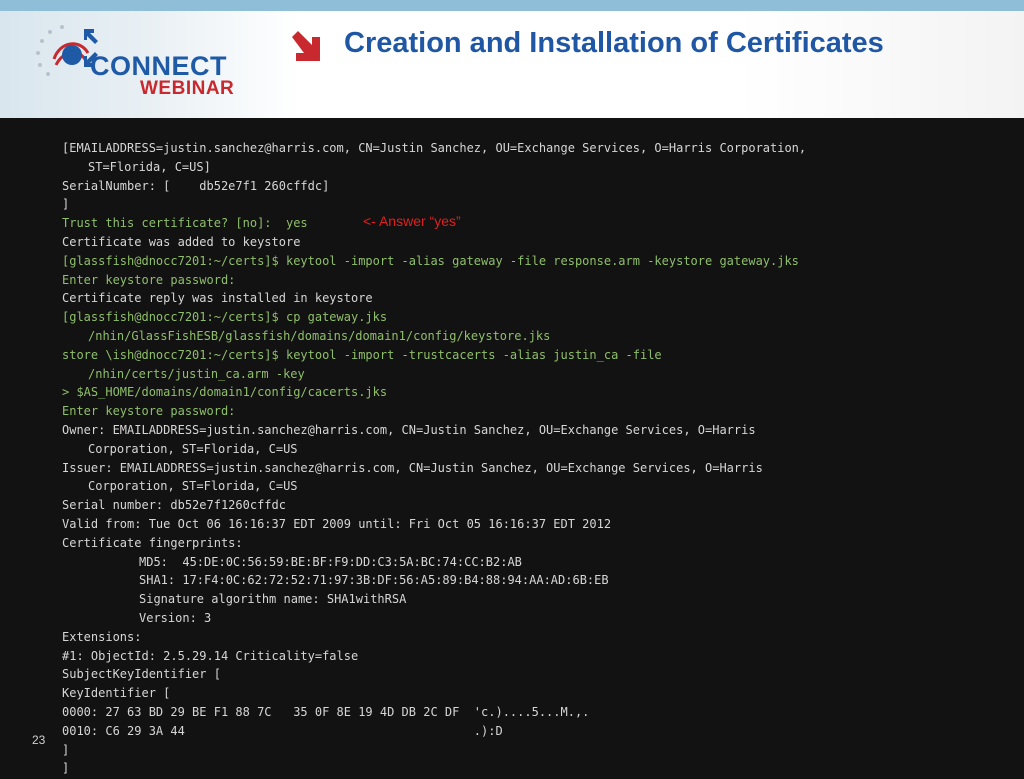 The width and height of the screenshot is (1024, 779). What do you see at coordinates (152, 542) in the screenshot?
I see `terminal-line: Certificate fingerprints:` at bounding box center [152, 542].